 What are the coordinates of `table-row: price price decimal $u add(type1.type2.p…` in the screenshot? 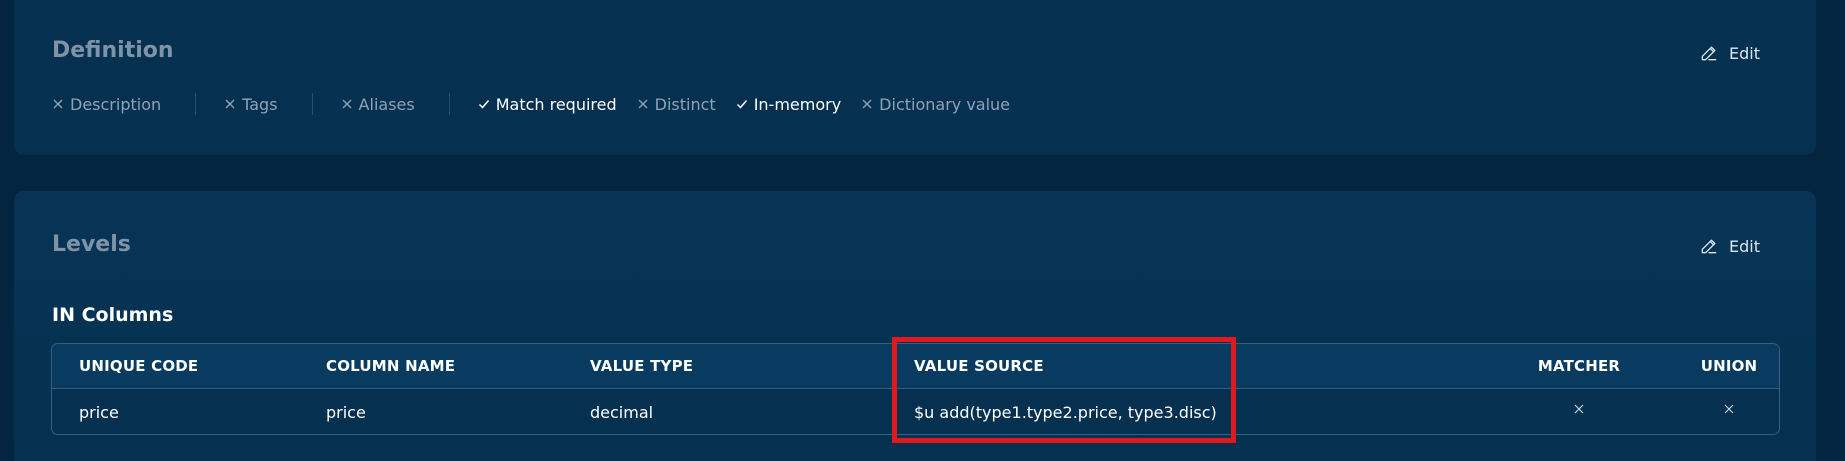 It's located at (915, 411).